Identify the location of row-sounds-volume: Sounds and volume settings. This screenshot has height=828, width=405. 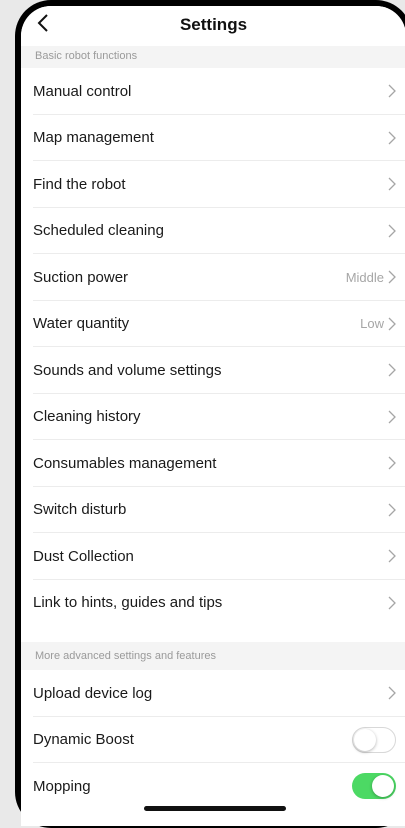
(213, 370).